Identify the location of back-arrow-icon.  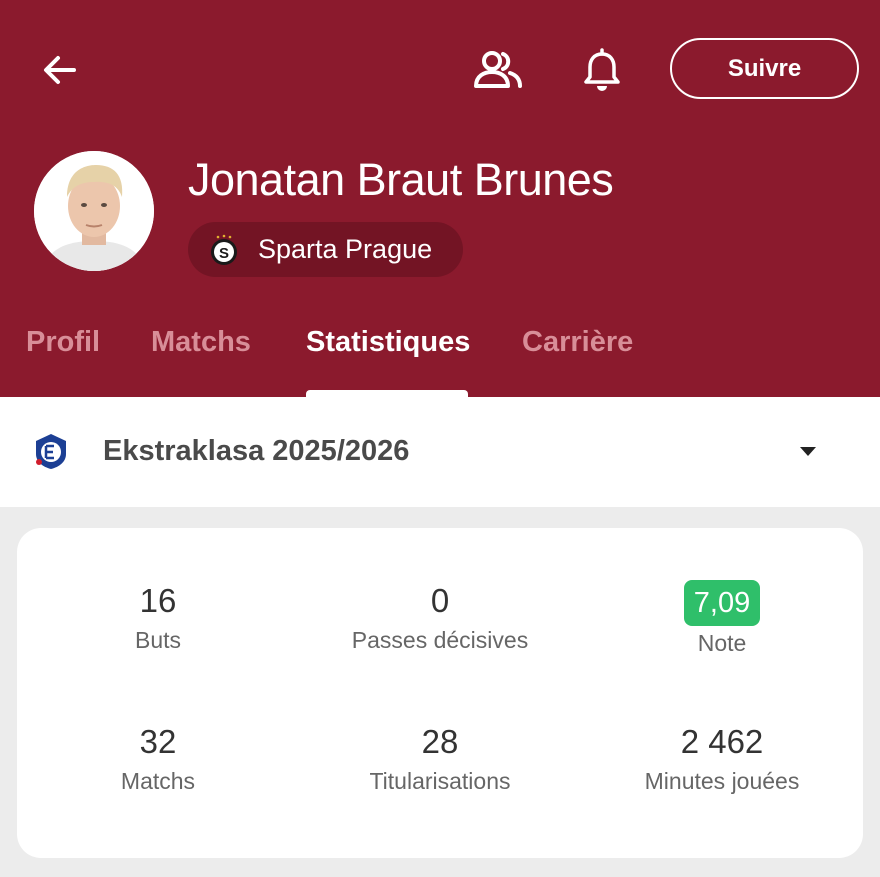
(60, 70).